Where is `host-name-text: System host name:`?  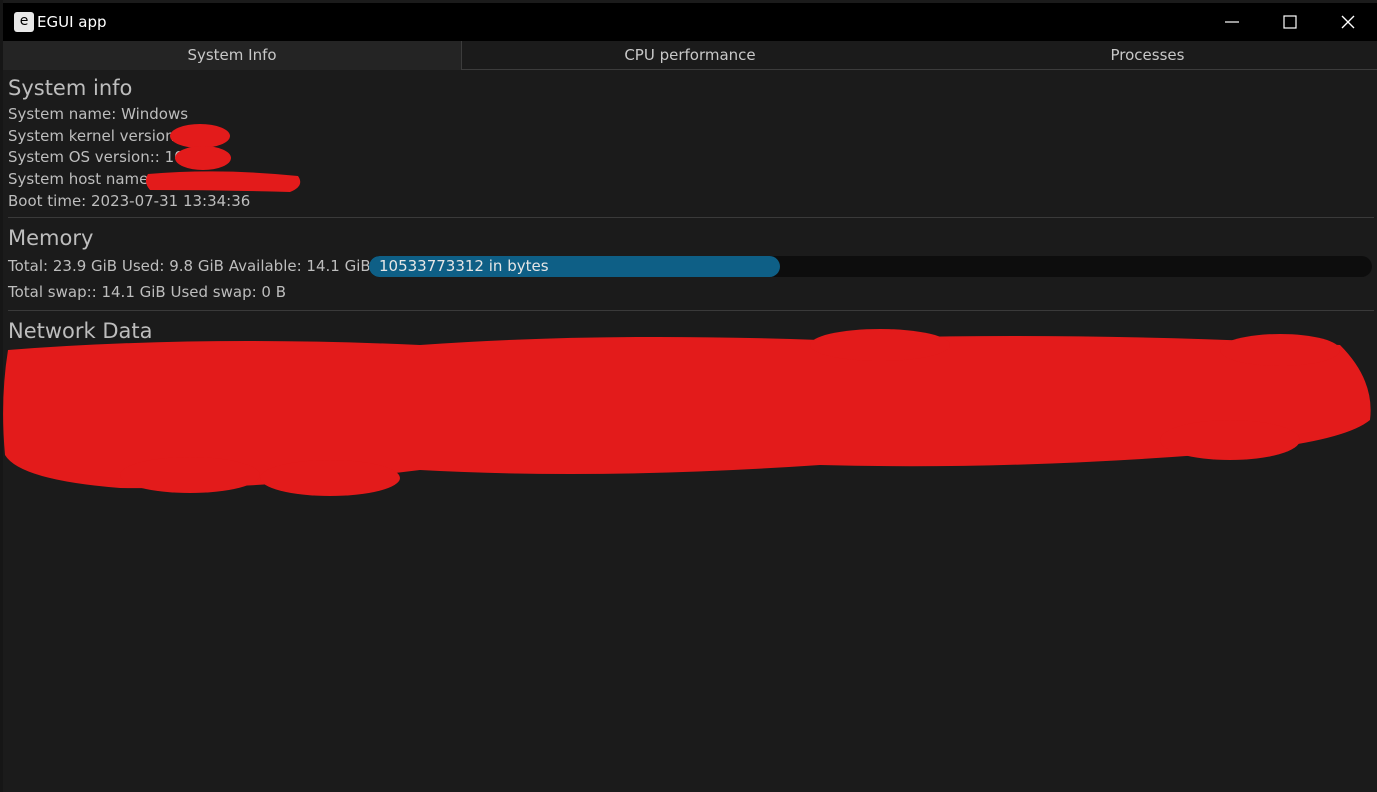 host-name-text: System host name: is located at coordinates (81, 179).